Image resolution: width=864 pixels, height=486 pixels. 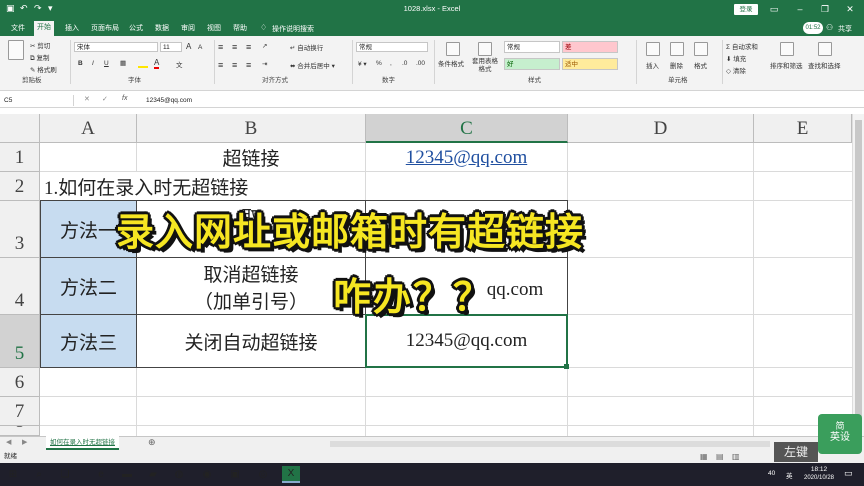 What do you see at coordinates (80, 63) in the screenshot?
I see `bold-button: B` at bounding box center [80, 63].